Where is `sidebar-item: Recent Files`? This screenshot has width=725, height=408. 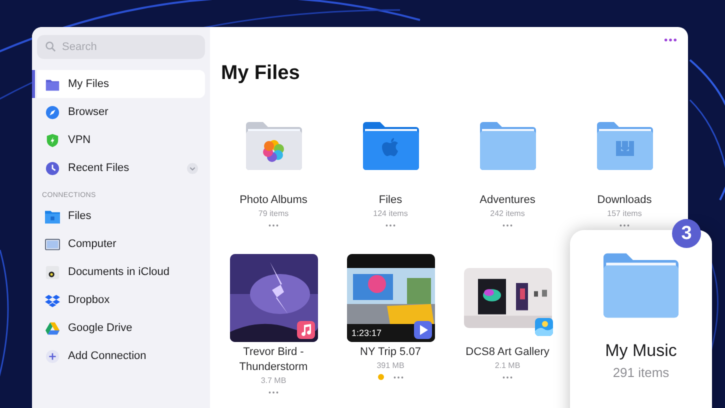 sidebar-item: Recent Files is located at coordinates (118, 168).